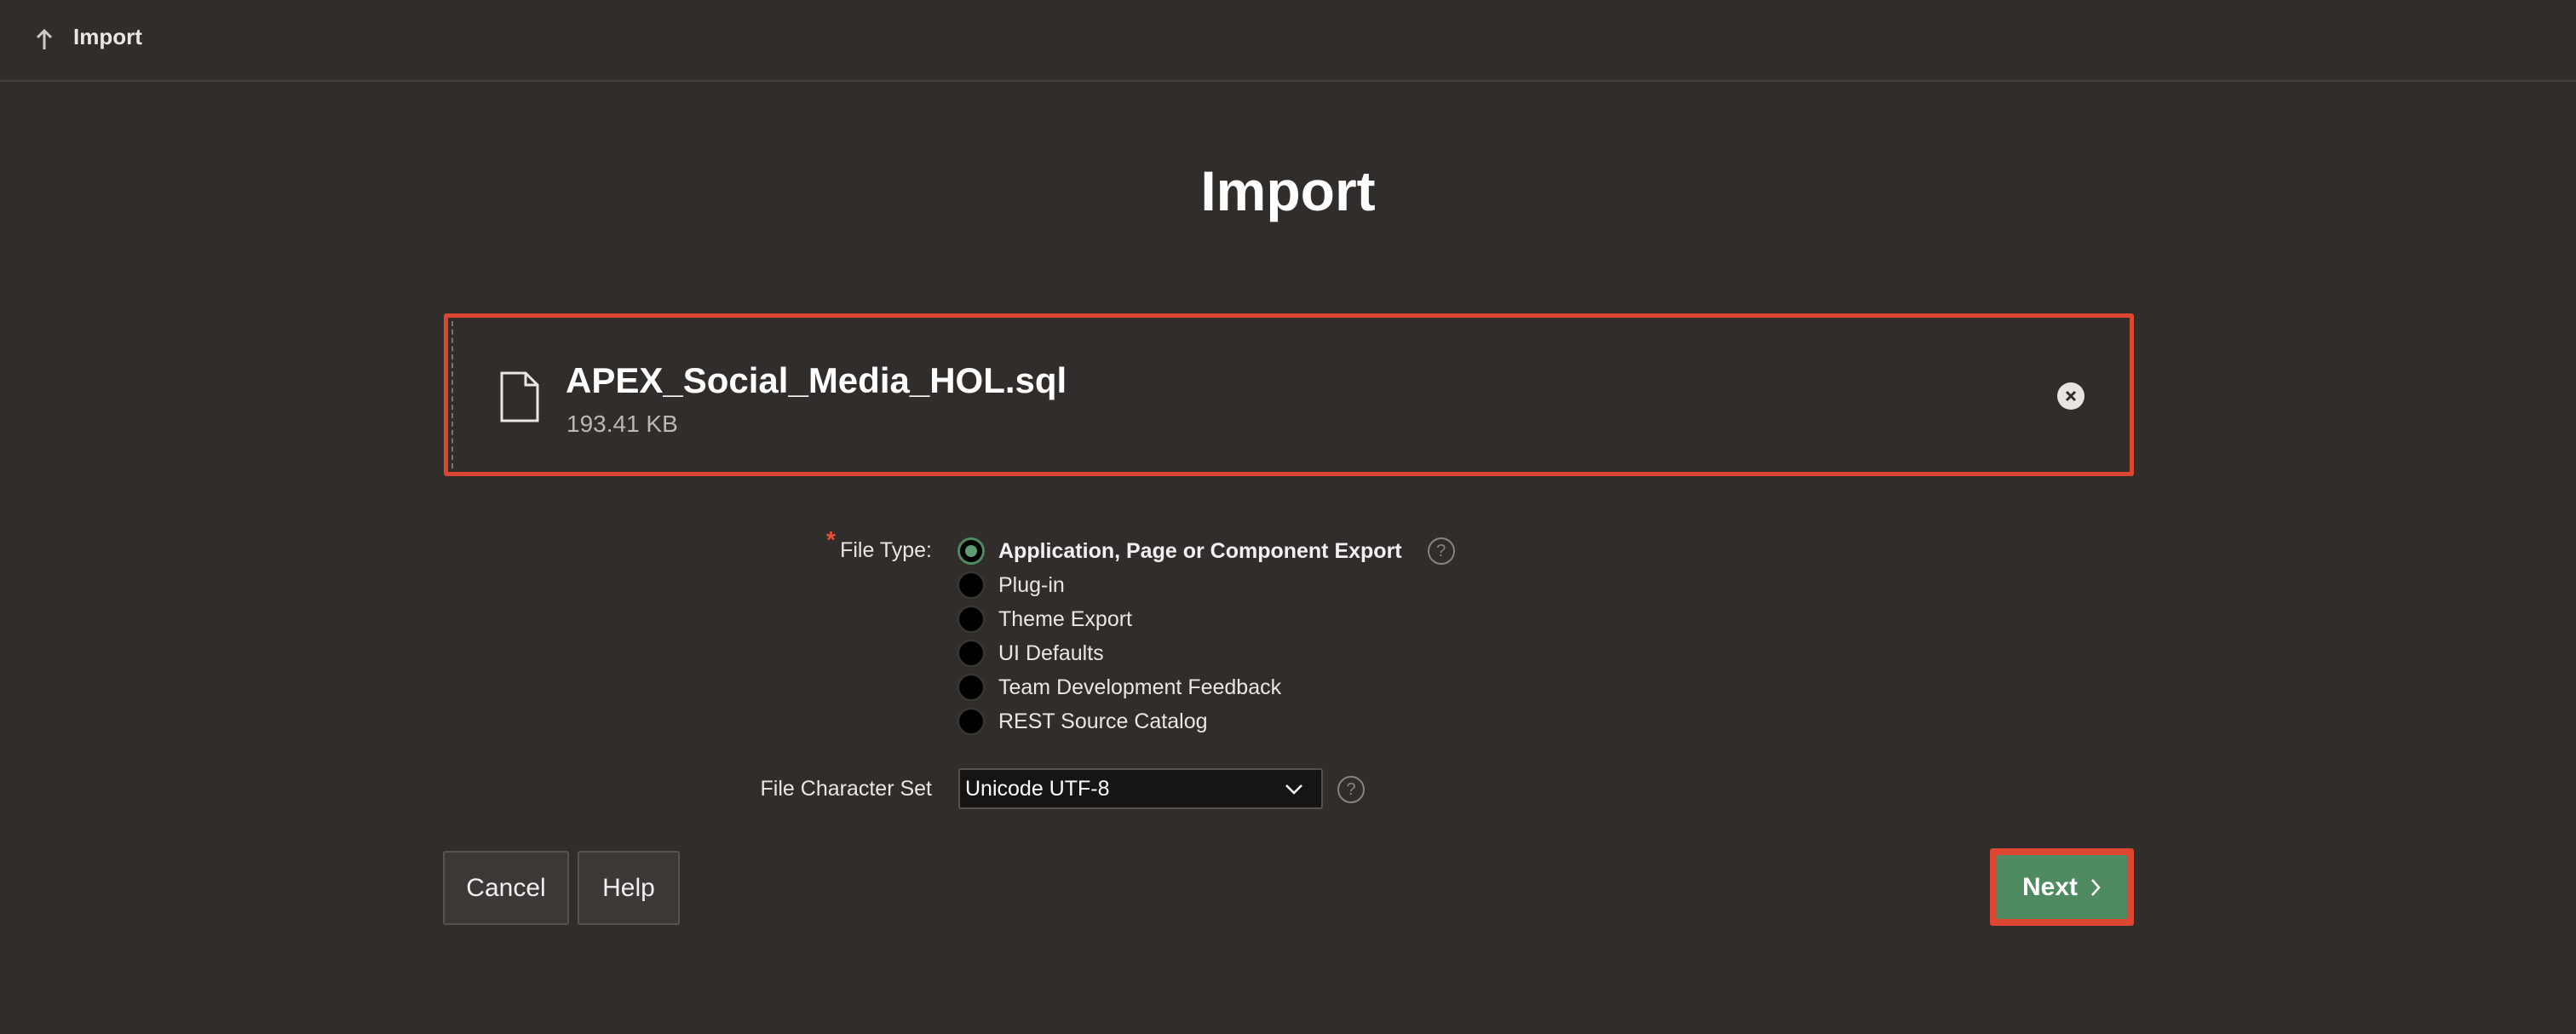 The width and height of the screenshot is (2576, 1034). I want to click on radio-option-application-export: Application, Page or Component Export ?, so click(1206, 551).